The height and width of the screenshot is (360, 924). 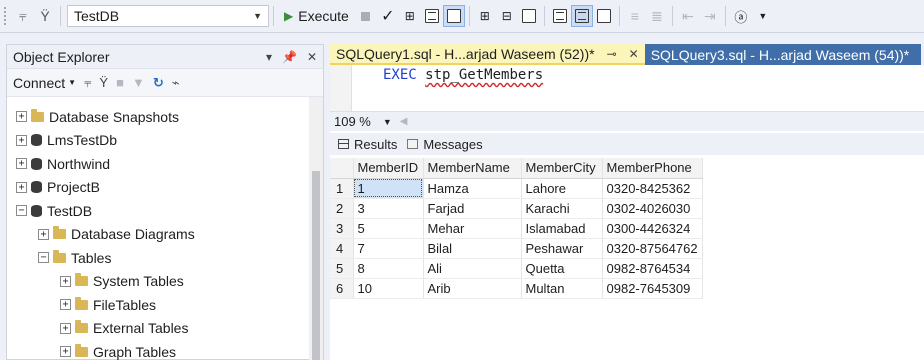 What do you see at coordinates (158, 350) in the screenshot?
I see `tree-node: + Graph Tables` at bounding box center [158, 350].